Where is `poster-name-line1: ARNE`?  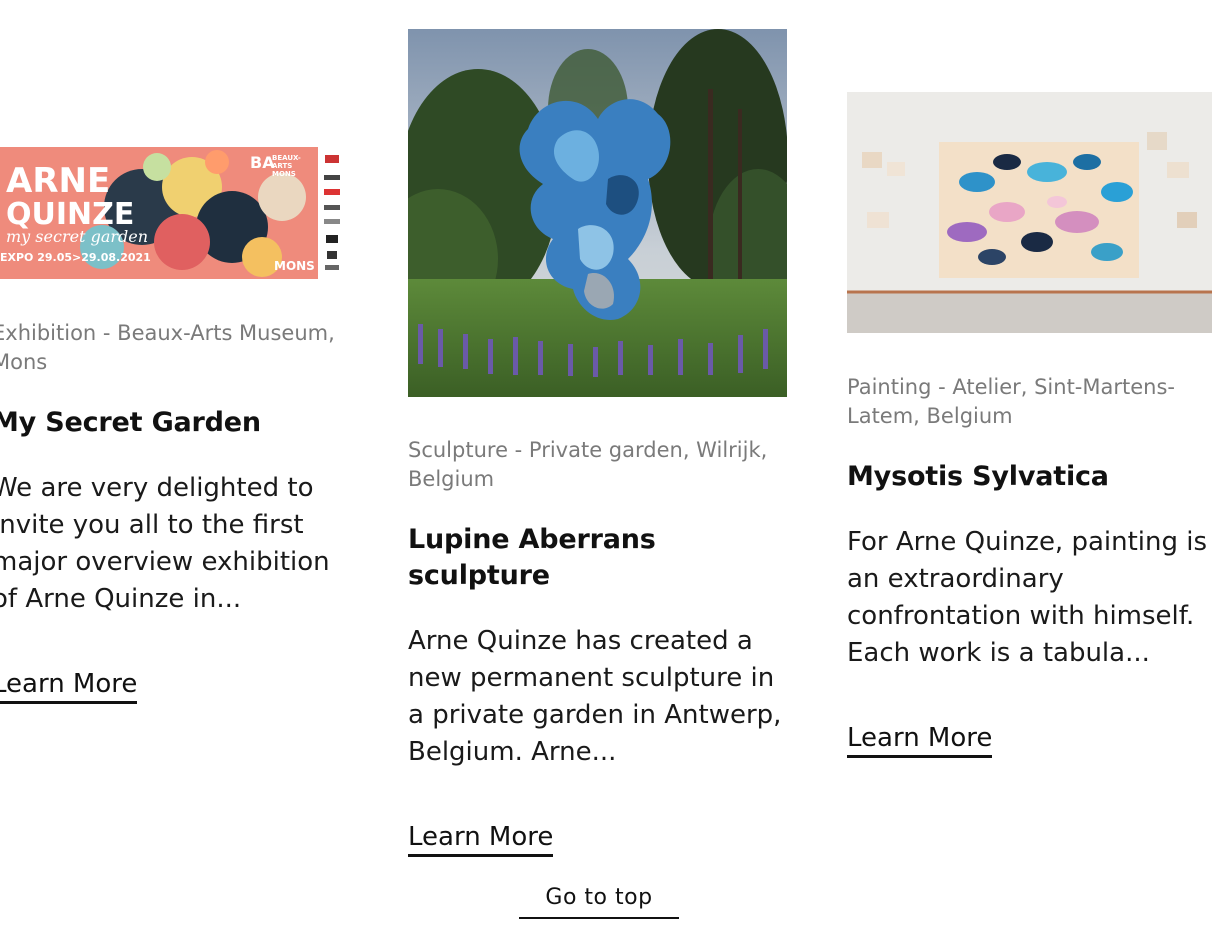 poster-name-line1: ARNE is located at coordinates (58, 181).